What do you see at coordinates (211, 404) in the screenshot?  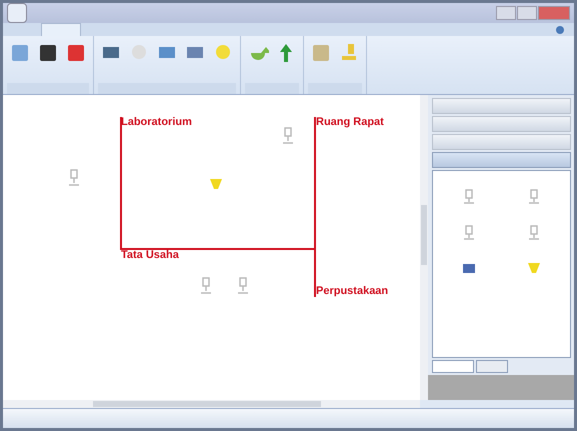 I see `horizontal-scrollbar` at bounding box center [211, 404].